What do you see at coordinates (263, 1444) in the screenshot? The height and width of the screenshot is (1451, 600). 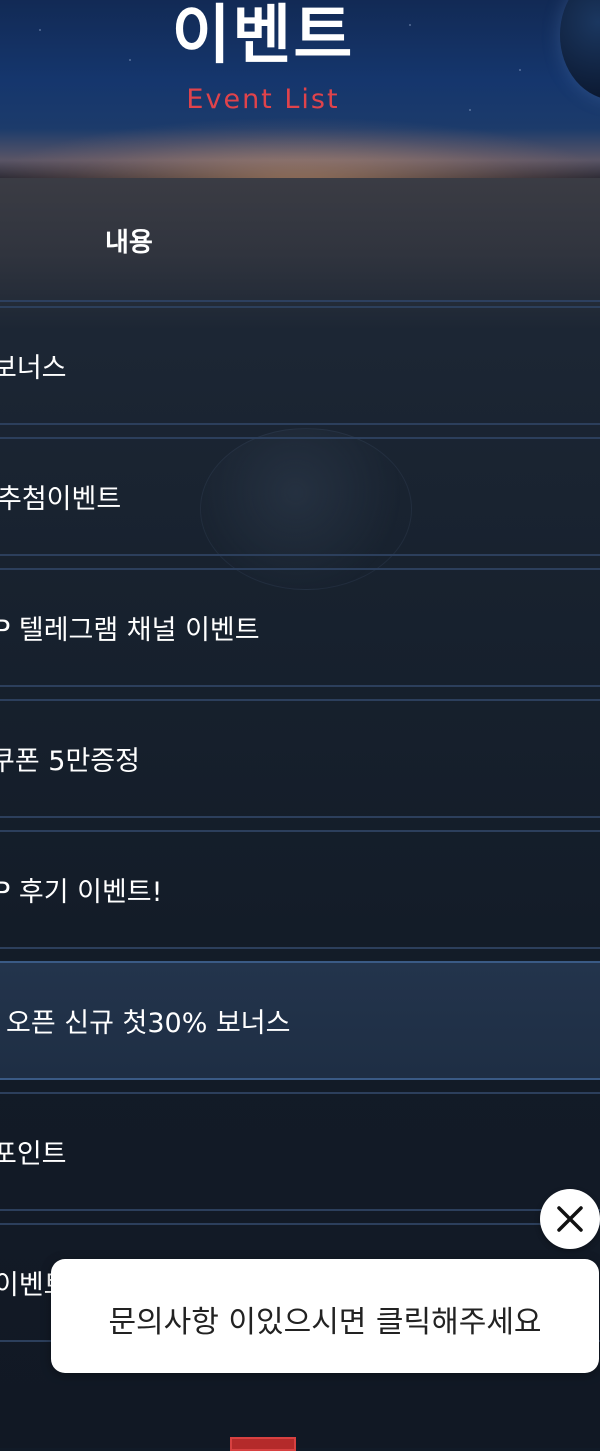 I see `pagination-button` at bounding box center [263, 1444].